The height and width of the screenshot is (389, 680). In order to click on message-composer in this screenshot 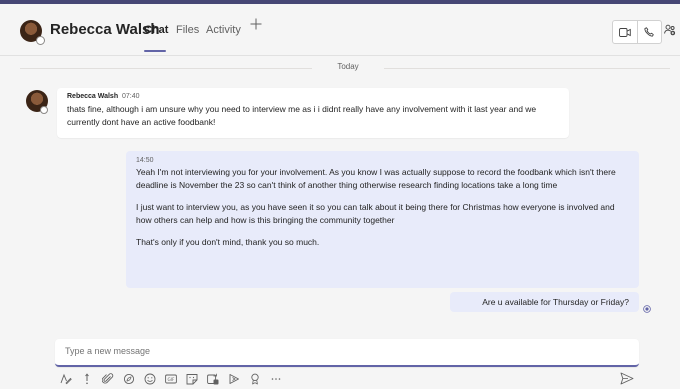, I will do `click(347, 353)`.